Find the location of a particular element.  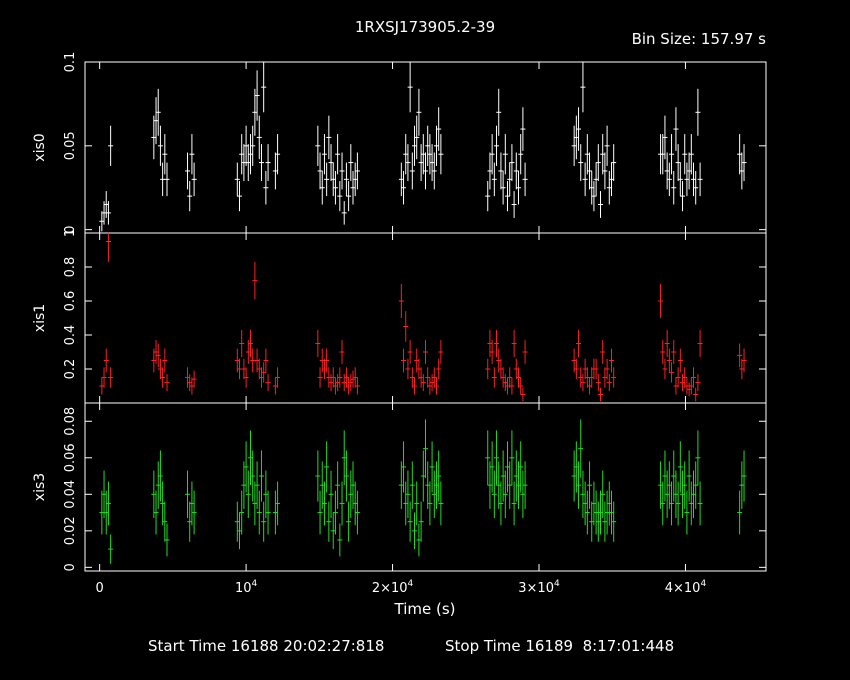

y-tick-label-xis1: 0.4 is located at coordinates (70, 335).